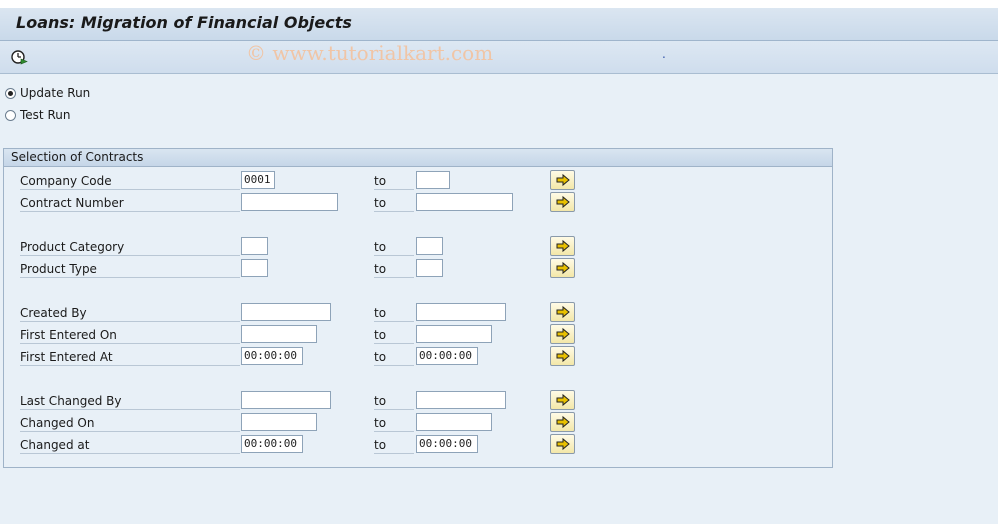  What do you see at coordinates (499, 57) in the screenshot?
I see `application-toolbar: © www.tutorialkart.com .` at bounding box center [499, 57].